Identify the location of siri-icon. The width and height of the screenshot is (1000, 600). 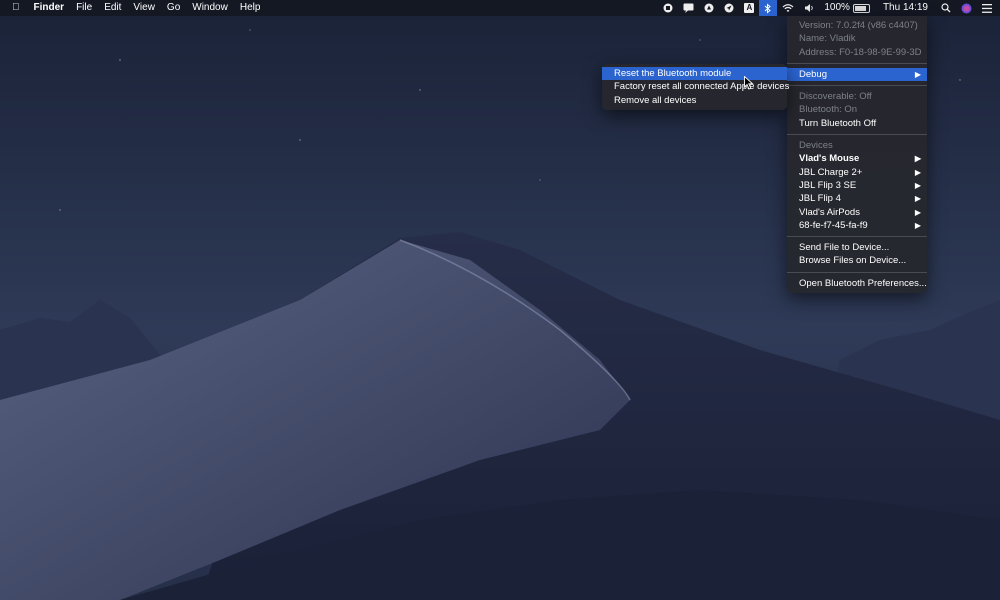
(966, 8).